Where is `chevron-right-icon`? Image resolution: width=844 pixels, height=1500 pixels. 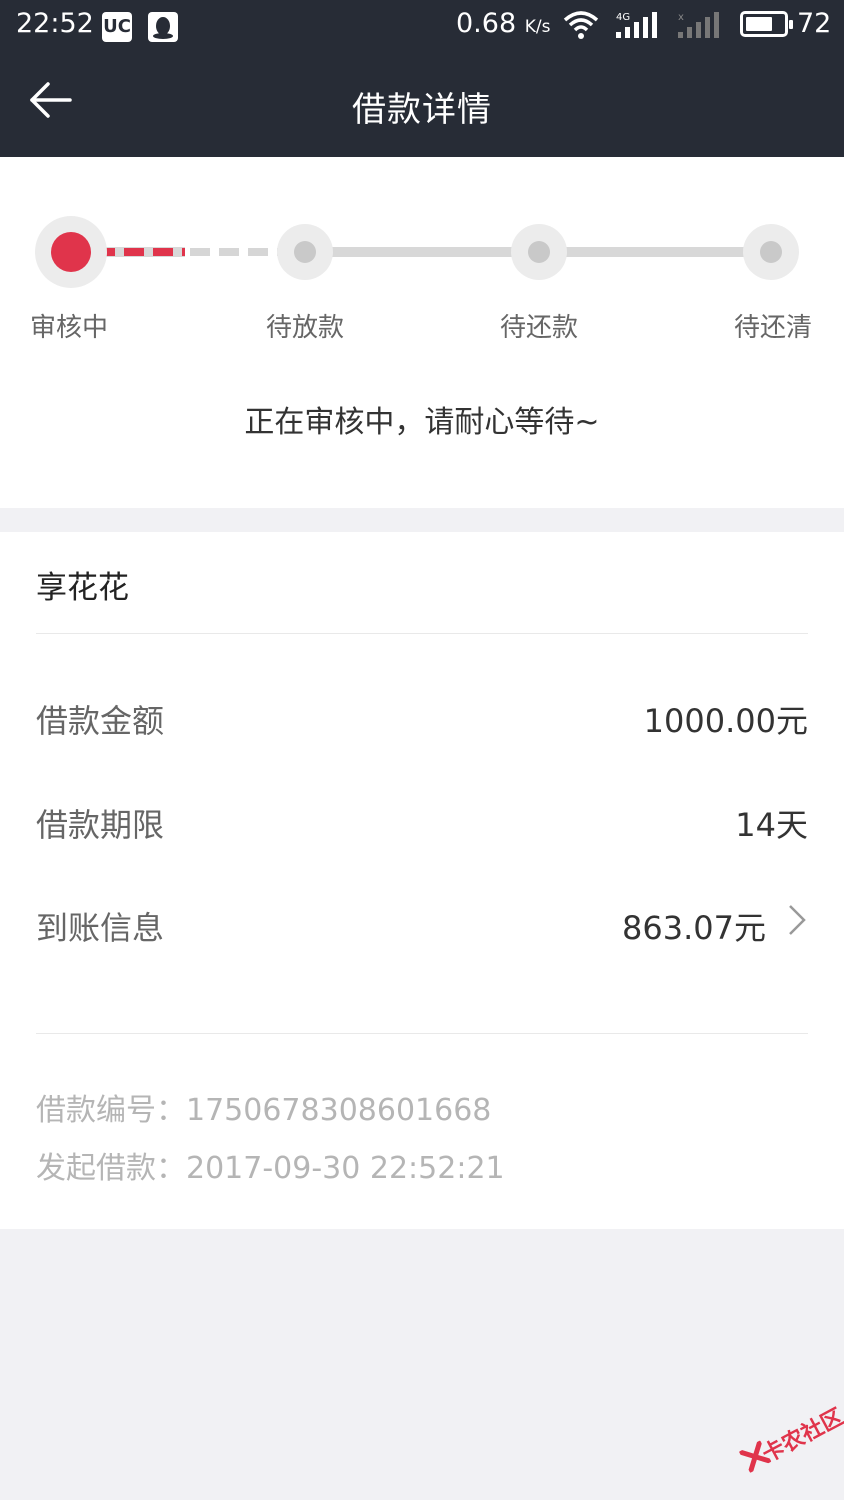 chevron-right-icon is located at coordinates (796, 919).